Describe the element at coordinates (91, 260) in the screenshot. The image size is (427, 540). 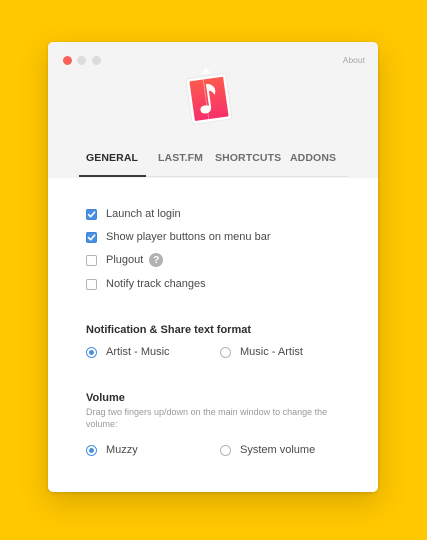
I see `plugout-checkbox` at that location.